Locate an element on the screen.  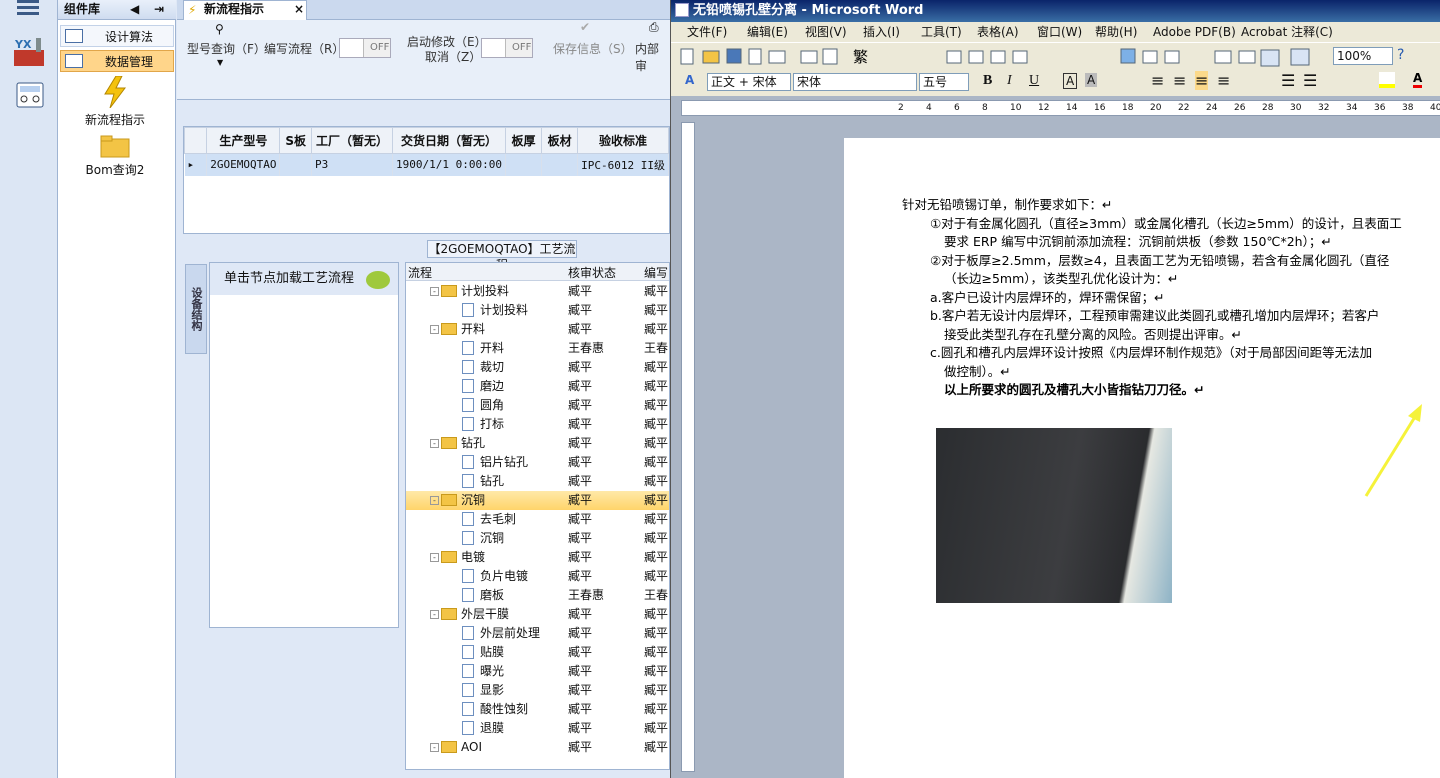
font-color-icon: A is located at coordinates (1418, 79).